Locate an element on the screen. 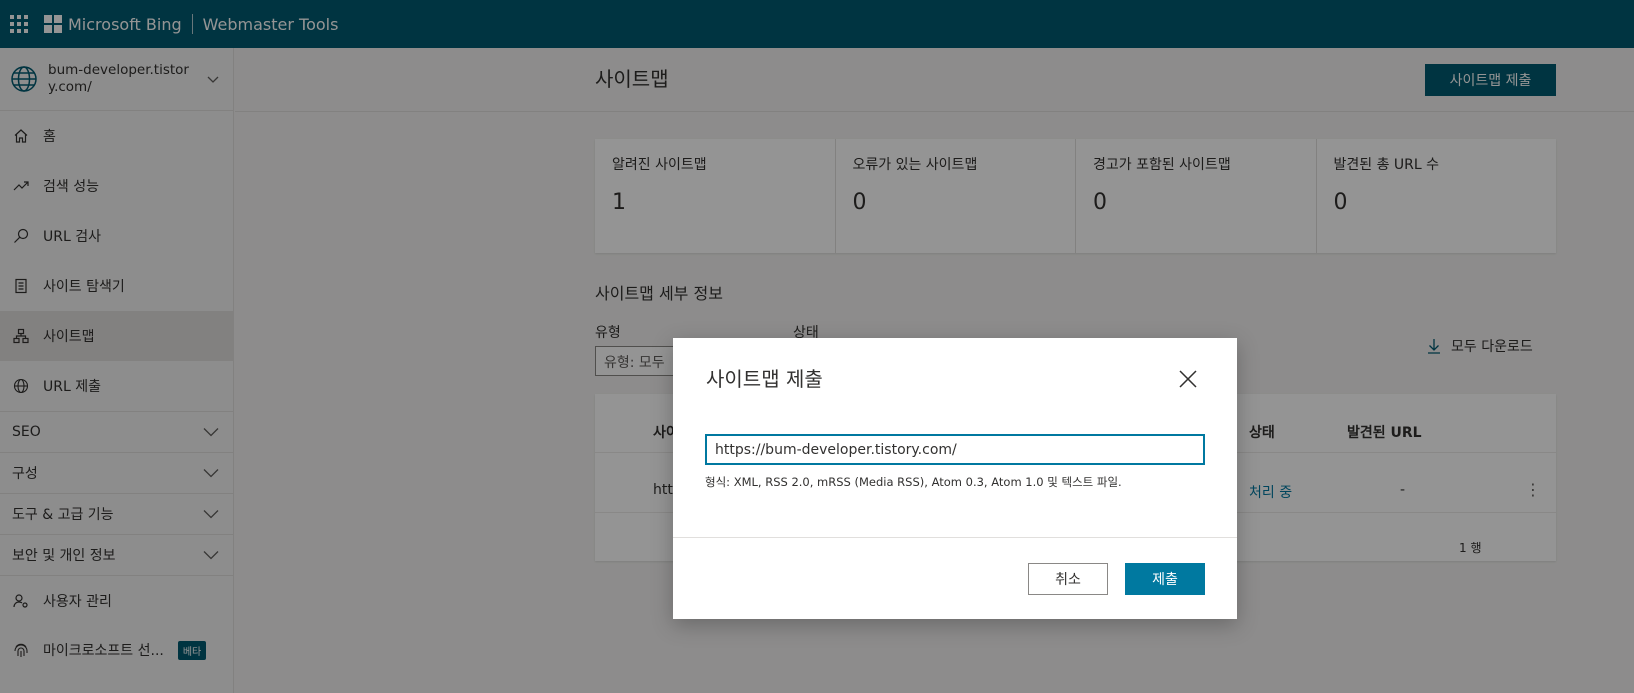 The image size is (1634, 693). dialog-divider is located at coordinates (955, 537).